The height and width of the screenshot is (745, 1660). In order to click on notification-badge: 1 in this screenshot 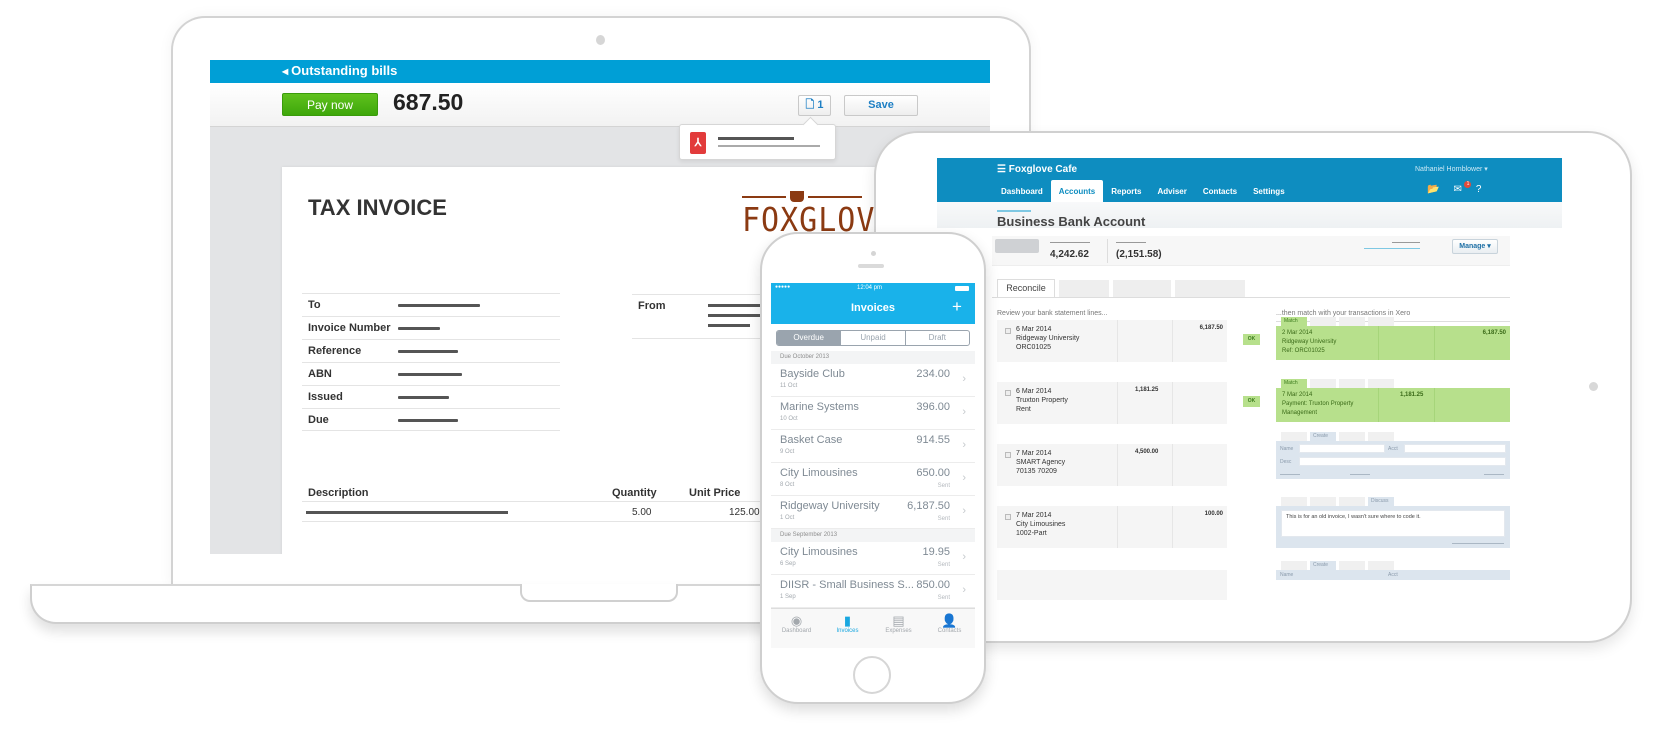, I will do `click(1468, 184)`.